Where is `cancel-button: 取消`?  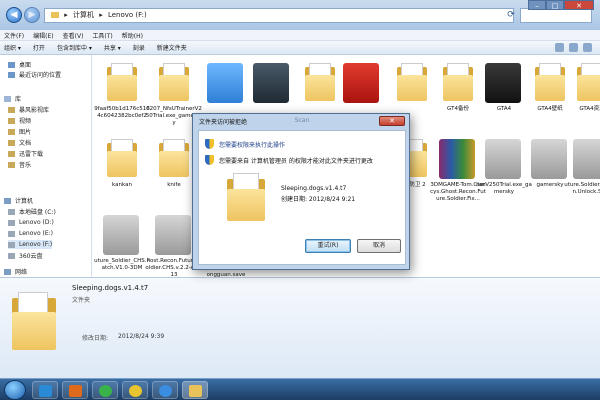 cancel-button: 取消 is located at coordinates (379, 246).